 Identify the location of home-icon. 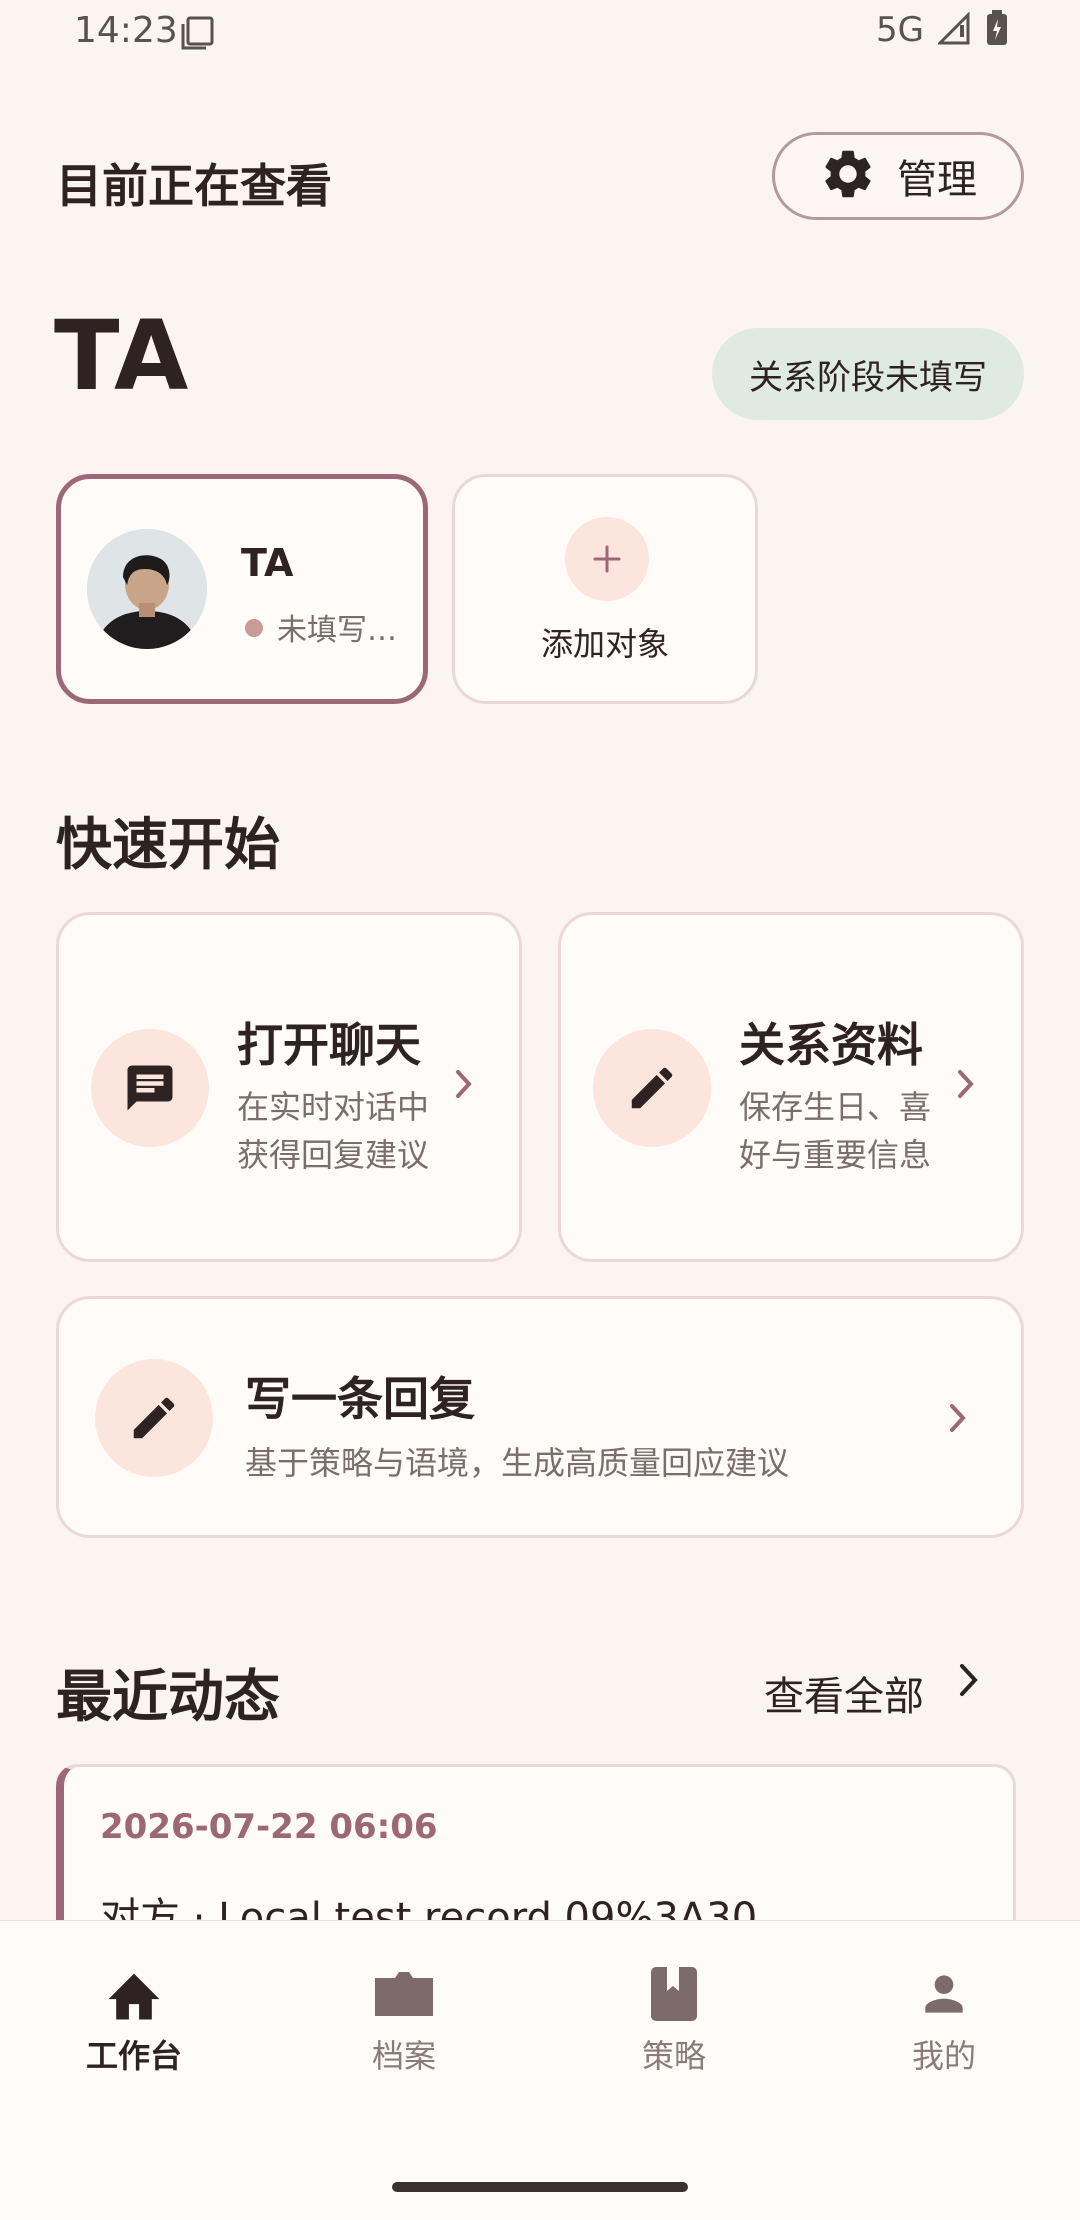
(134, 1994).